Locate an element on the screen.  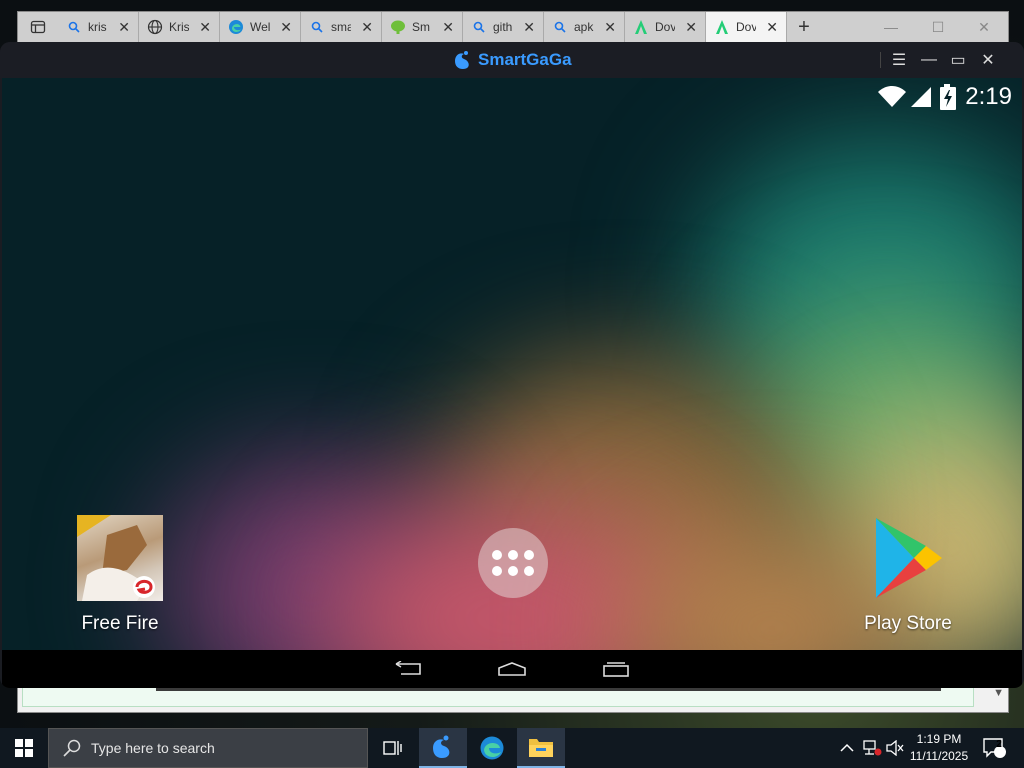
network-button is located at coordinates (872, 748).